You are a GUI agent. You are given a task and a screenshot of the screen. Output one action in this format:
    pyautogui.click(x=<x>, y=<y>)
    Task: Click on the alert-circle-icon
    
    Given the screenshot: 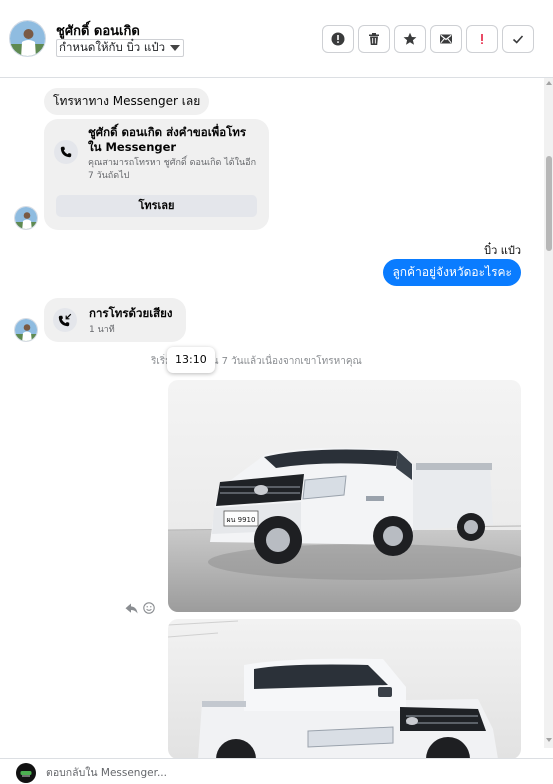 What is the action you would take?
    pyautogui.click(x=338, y=39)
    